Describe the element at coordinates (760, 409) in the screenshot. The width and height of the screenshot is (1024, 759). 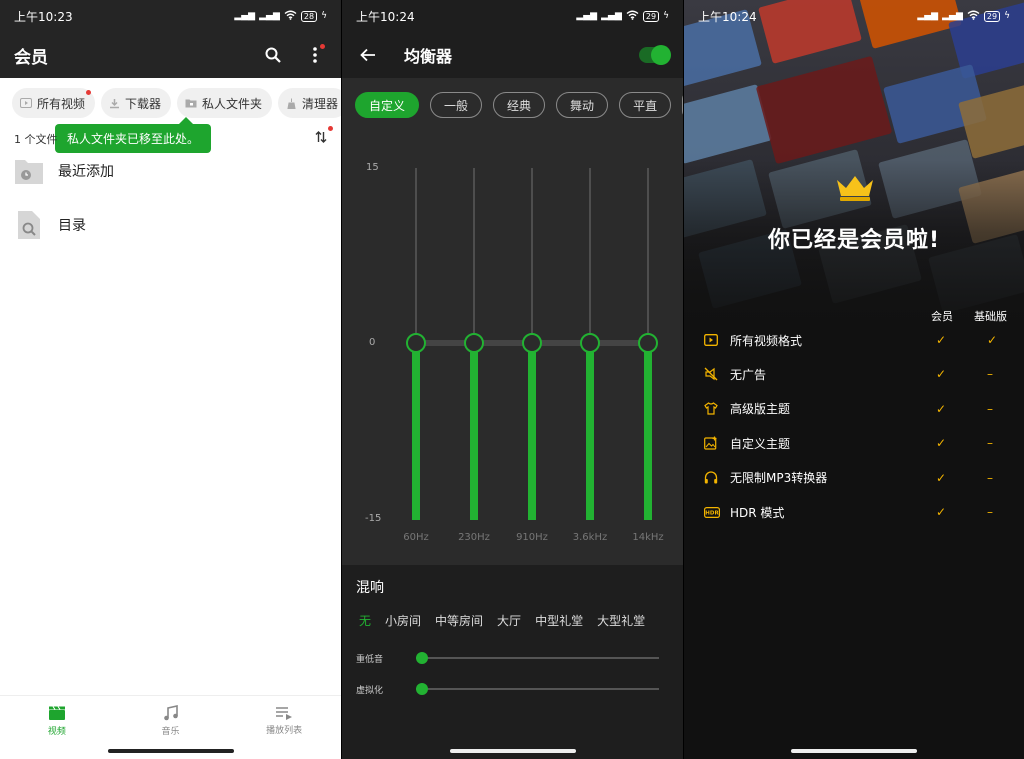
I see `feature-name: 高级版主题` at that location.